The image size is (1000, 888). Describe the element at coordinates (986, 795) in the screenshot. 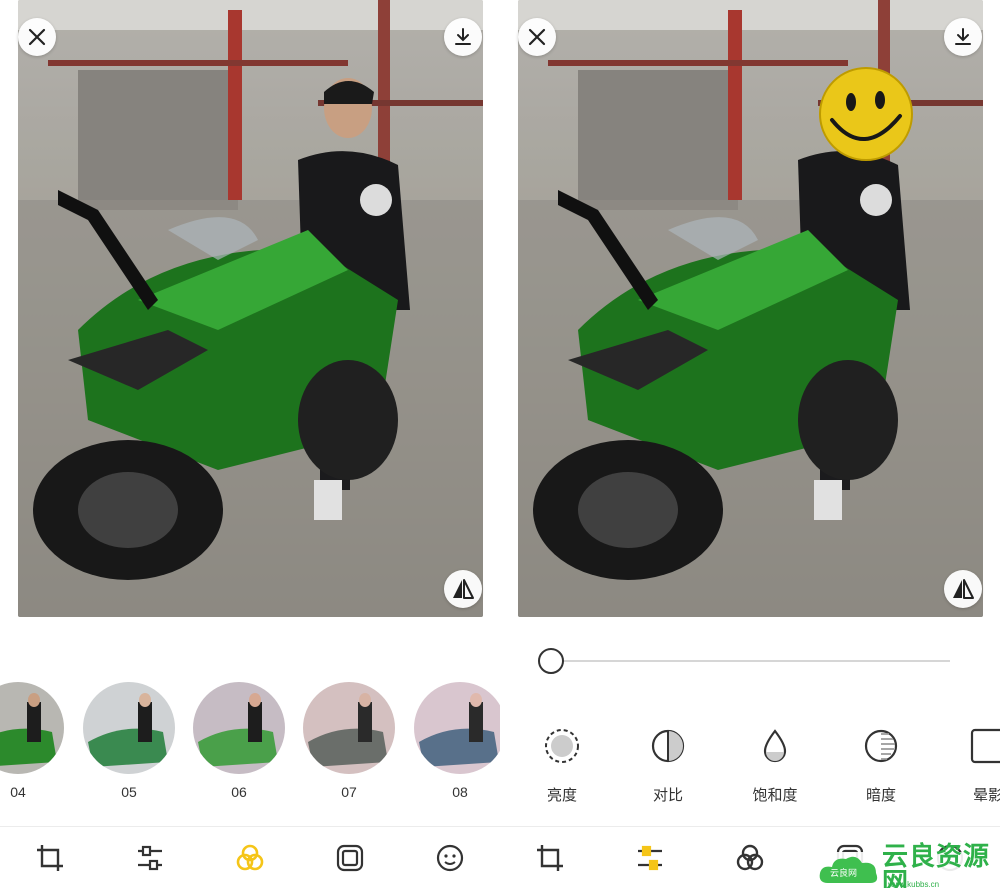

I see `adjust-label: 晕影` at that location.